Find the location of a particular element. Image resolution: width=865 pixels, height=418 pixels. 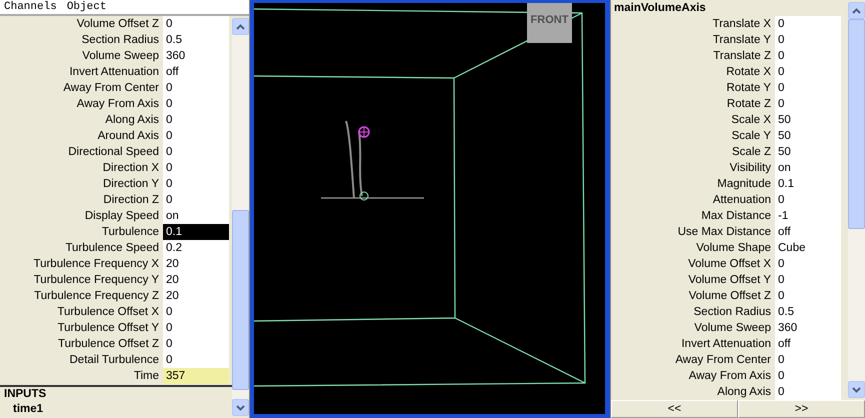

attribute-label: Rotate Y is located at coordinates (748, 88).